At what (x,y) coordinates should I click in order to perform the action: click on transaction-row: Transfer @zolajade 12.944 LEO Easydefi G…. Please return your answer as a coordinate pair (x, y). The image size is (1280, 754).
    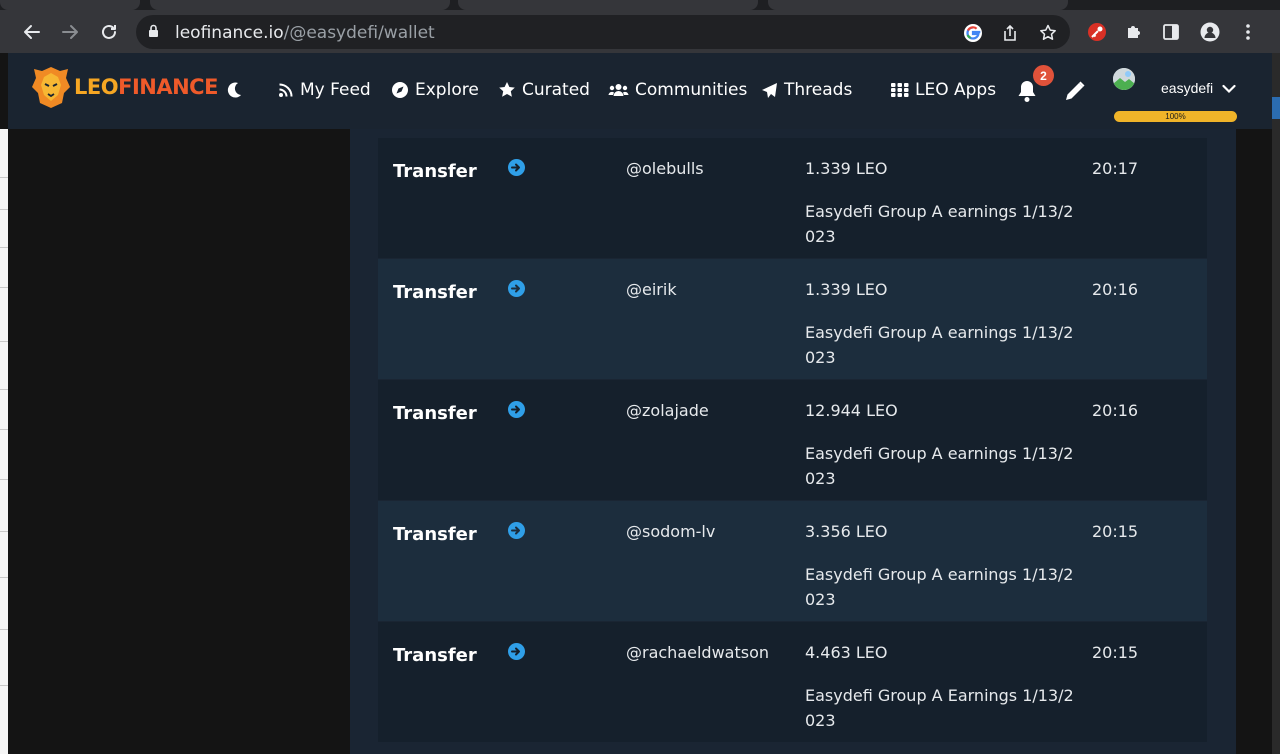
    Looking at the image, I should click on (792, 440).